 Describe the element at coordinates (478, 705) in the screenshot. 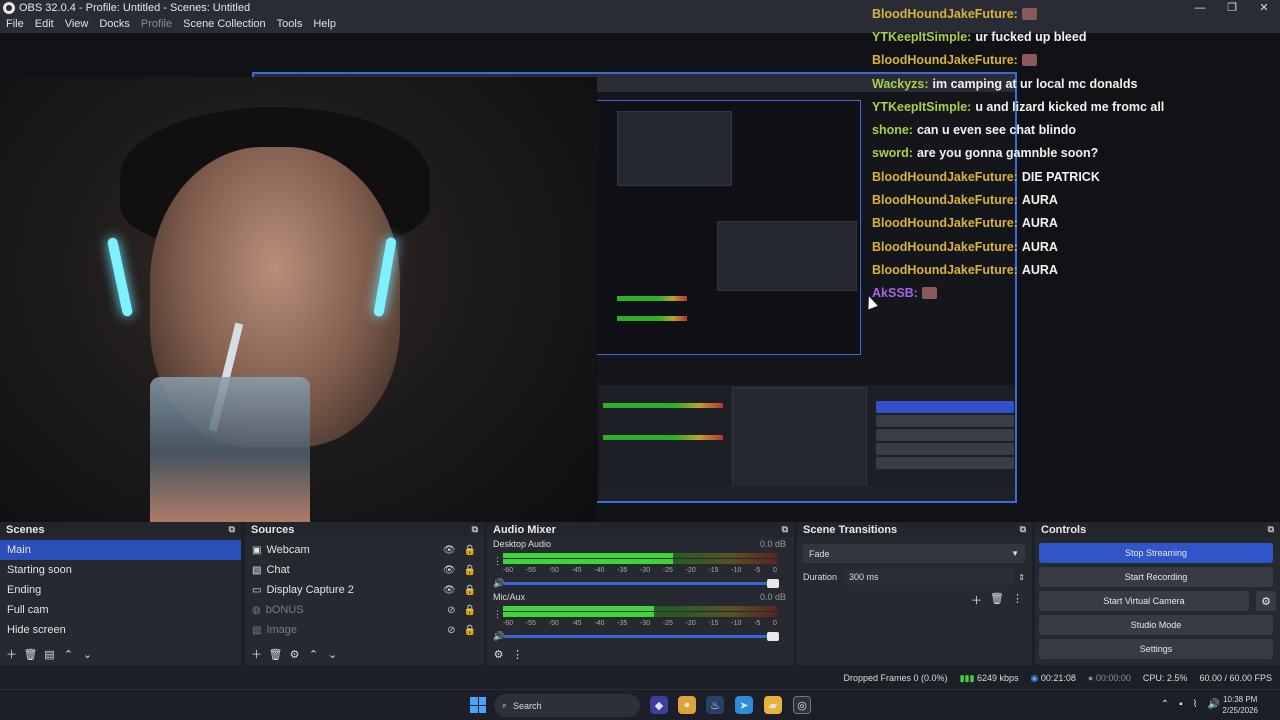

I see `start-button-icon` at that location.